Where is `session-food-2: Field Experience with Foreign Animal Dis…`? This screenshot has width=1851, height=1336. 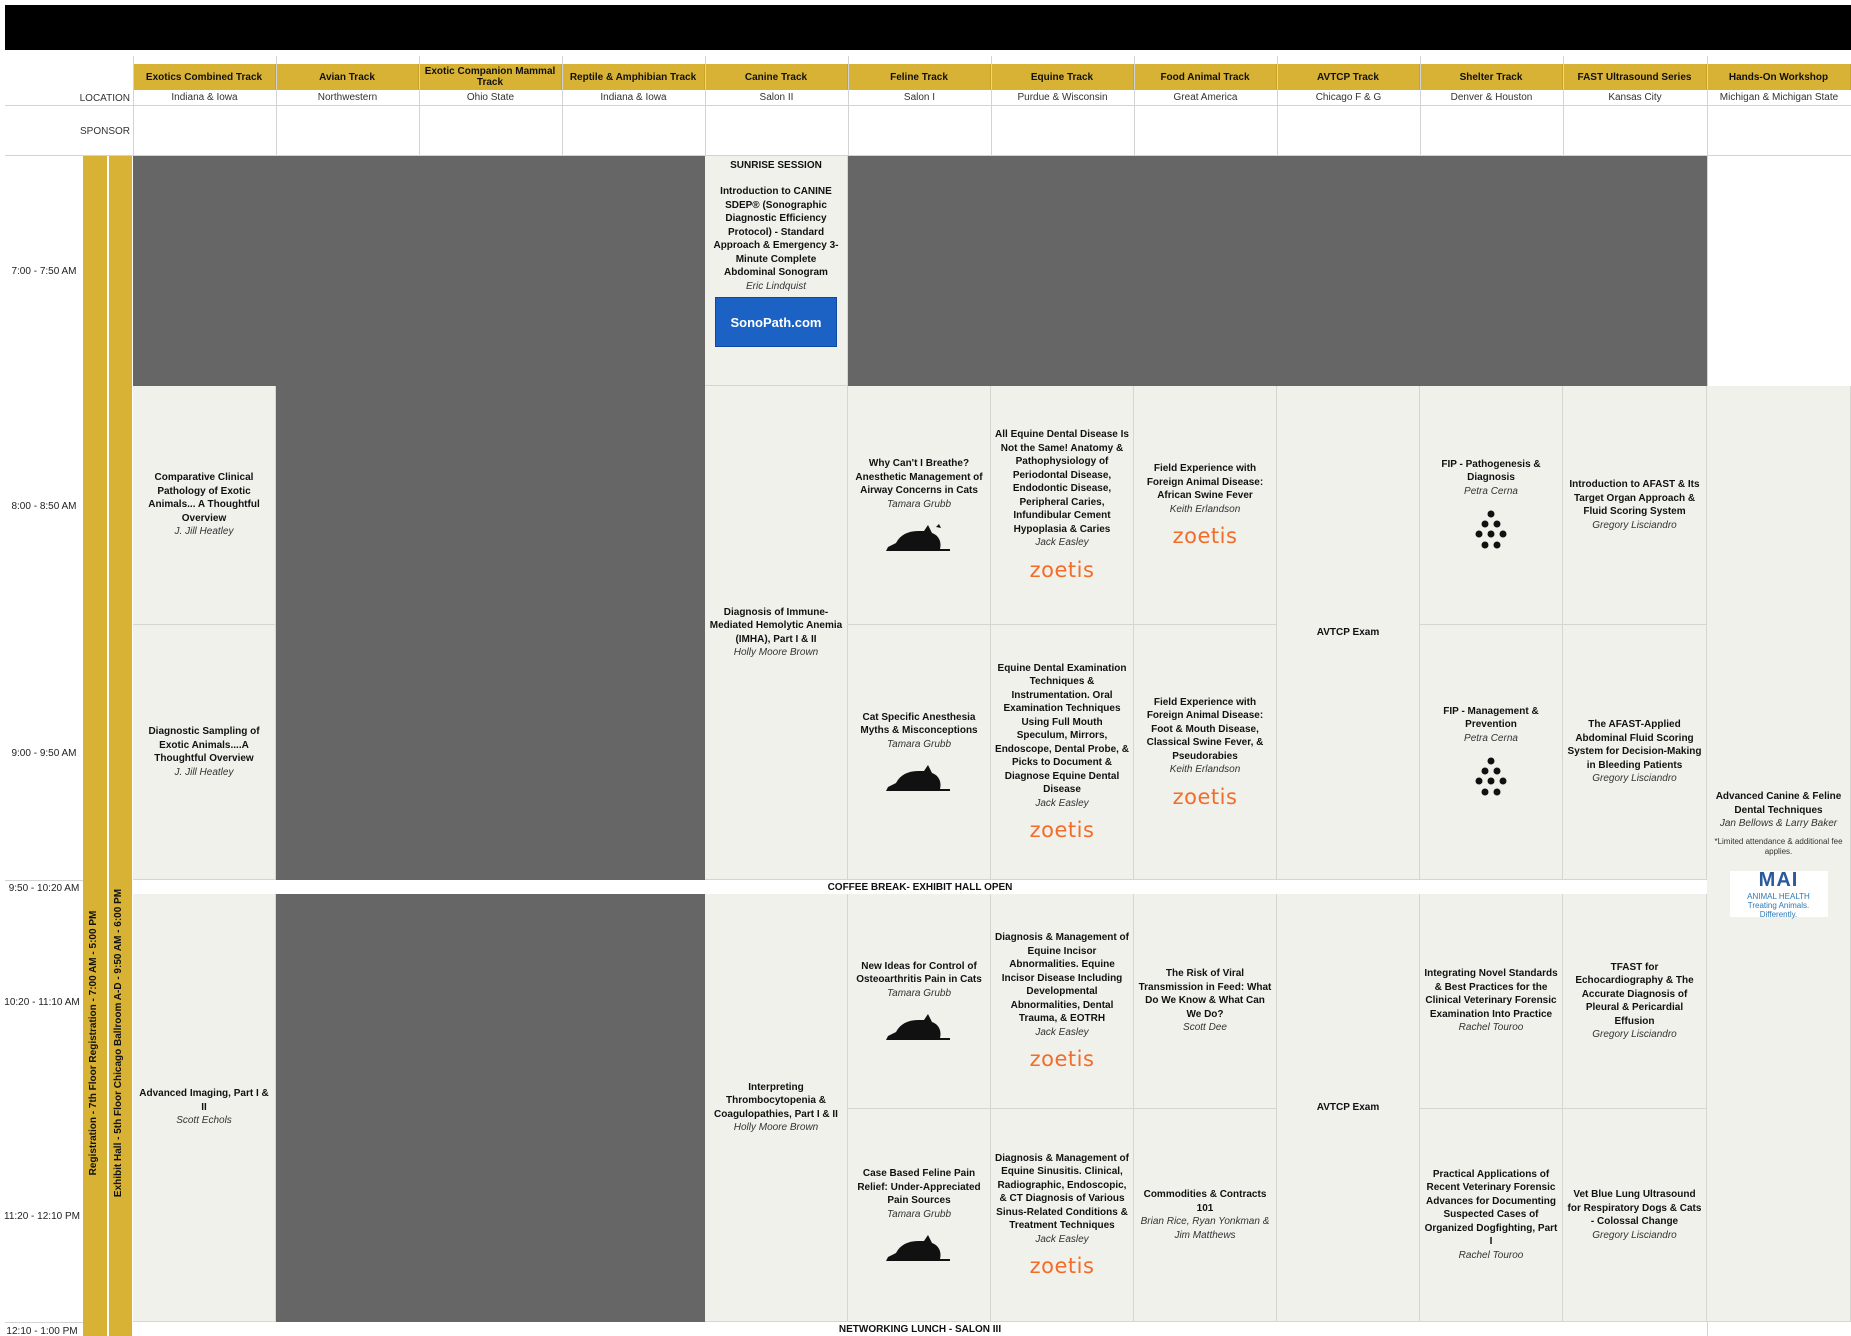
session-food-2: Field Experience with Foreign Animal Dis… is located at coordinates (1205, 752).